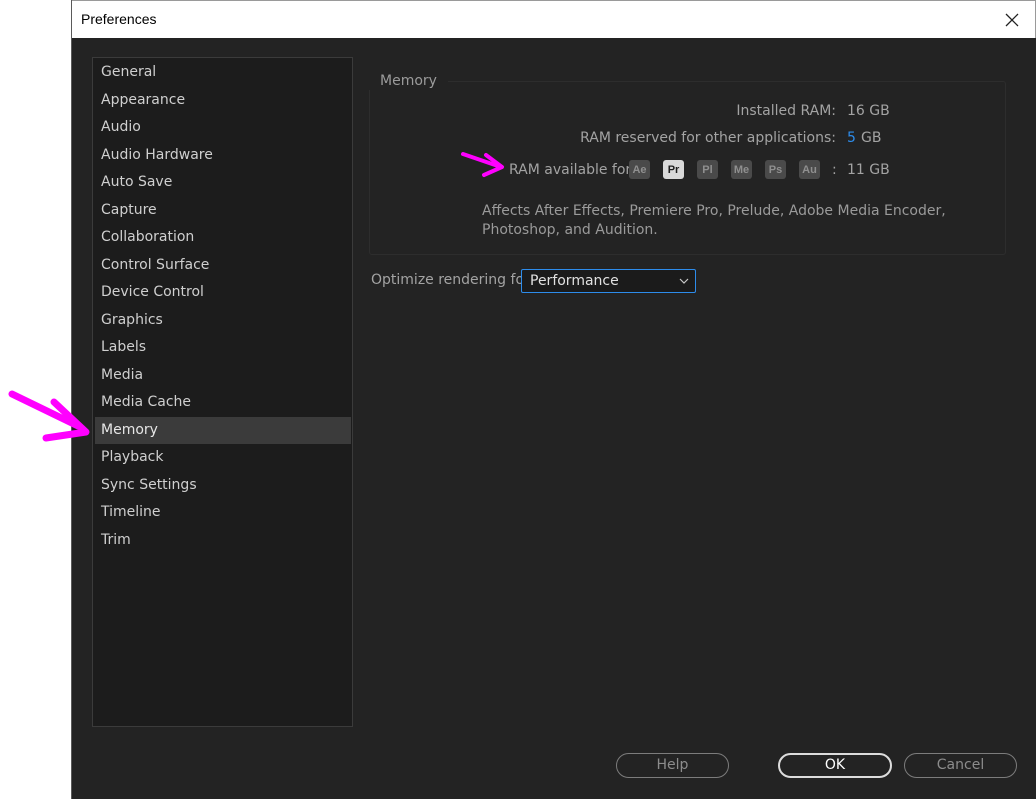 The width and height of the screenshot is (1036, 799). I want to click on sidebar-item-playback: Playback, so click(223, 457).